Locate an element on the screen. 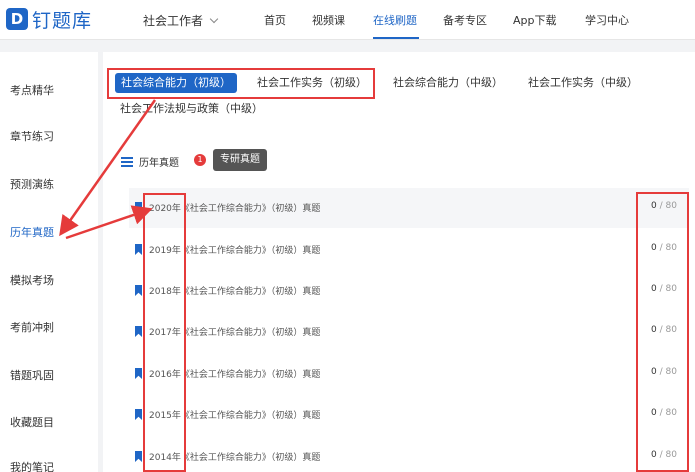 This screenshot has width=695, height=472. nav-home: 首页 is located at coordinates (275, 20).